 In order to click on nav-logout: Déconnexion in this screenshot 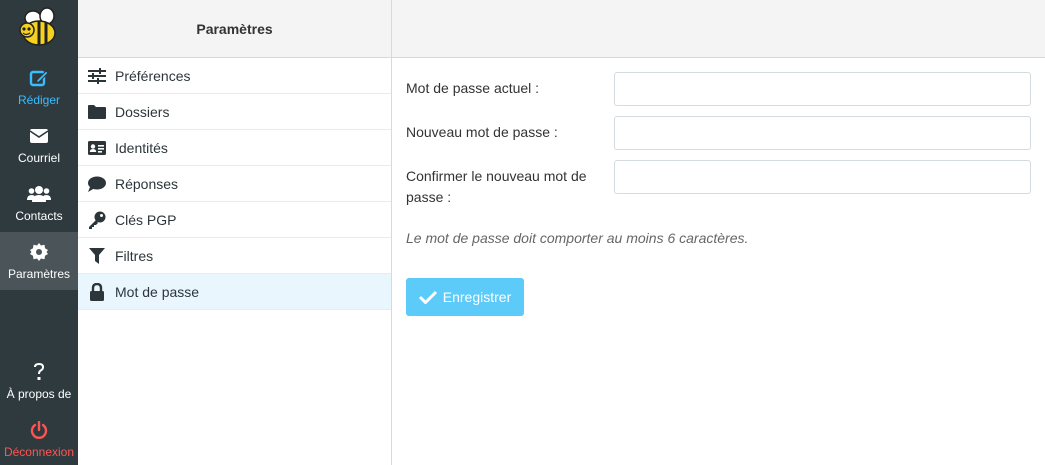, I will do `click(39, 437)`.